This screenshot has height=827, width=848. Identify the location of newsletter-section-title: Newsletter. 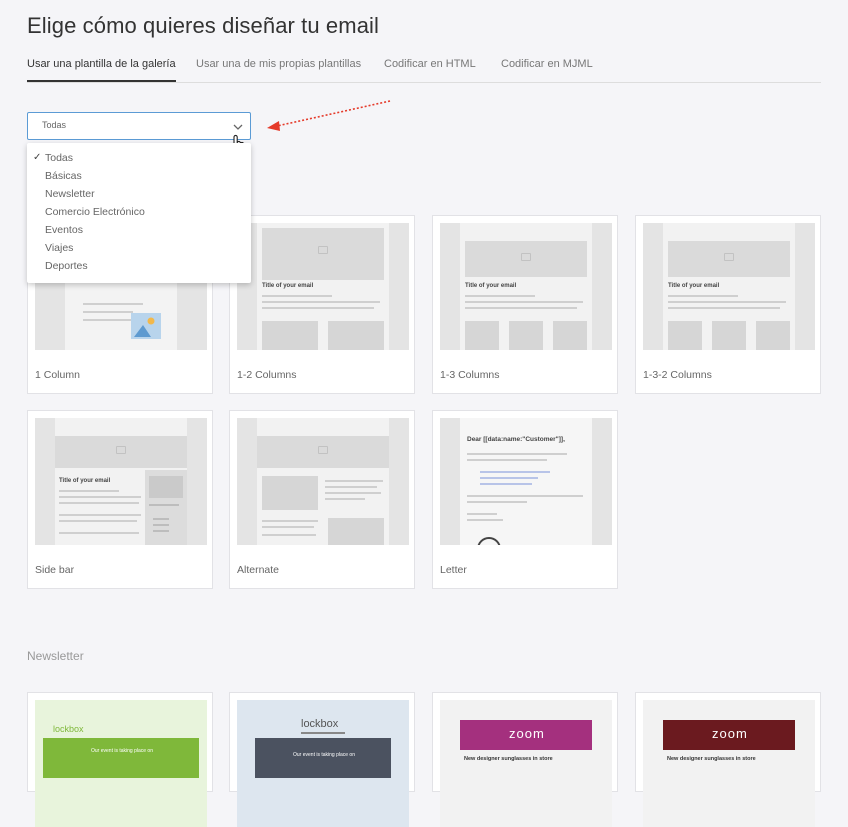
(55, 656).